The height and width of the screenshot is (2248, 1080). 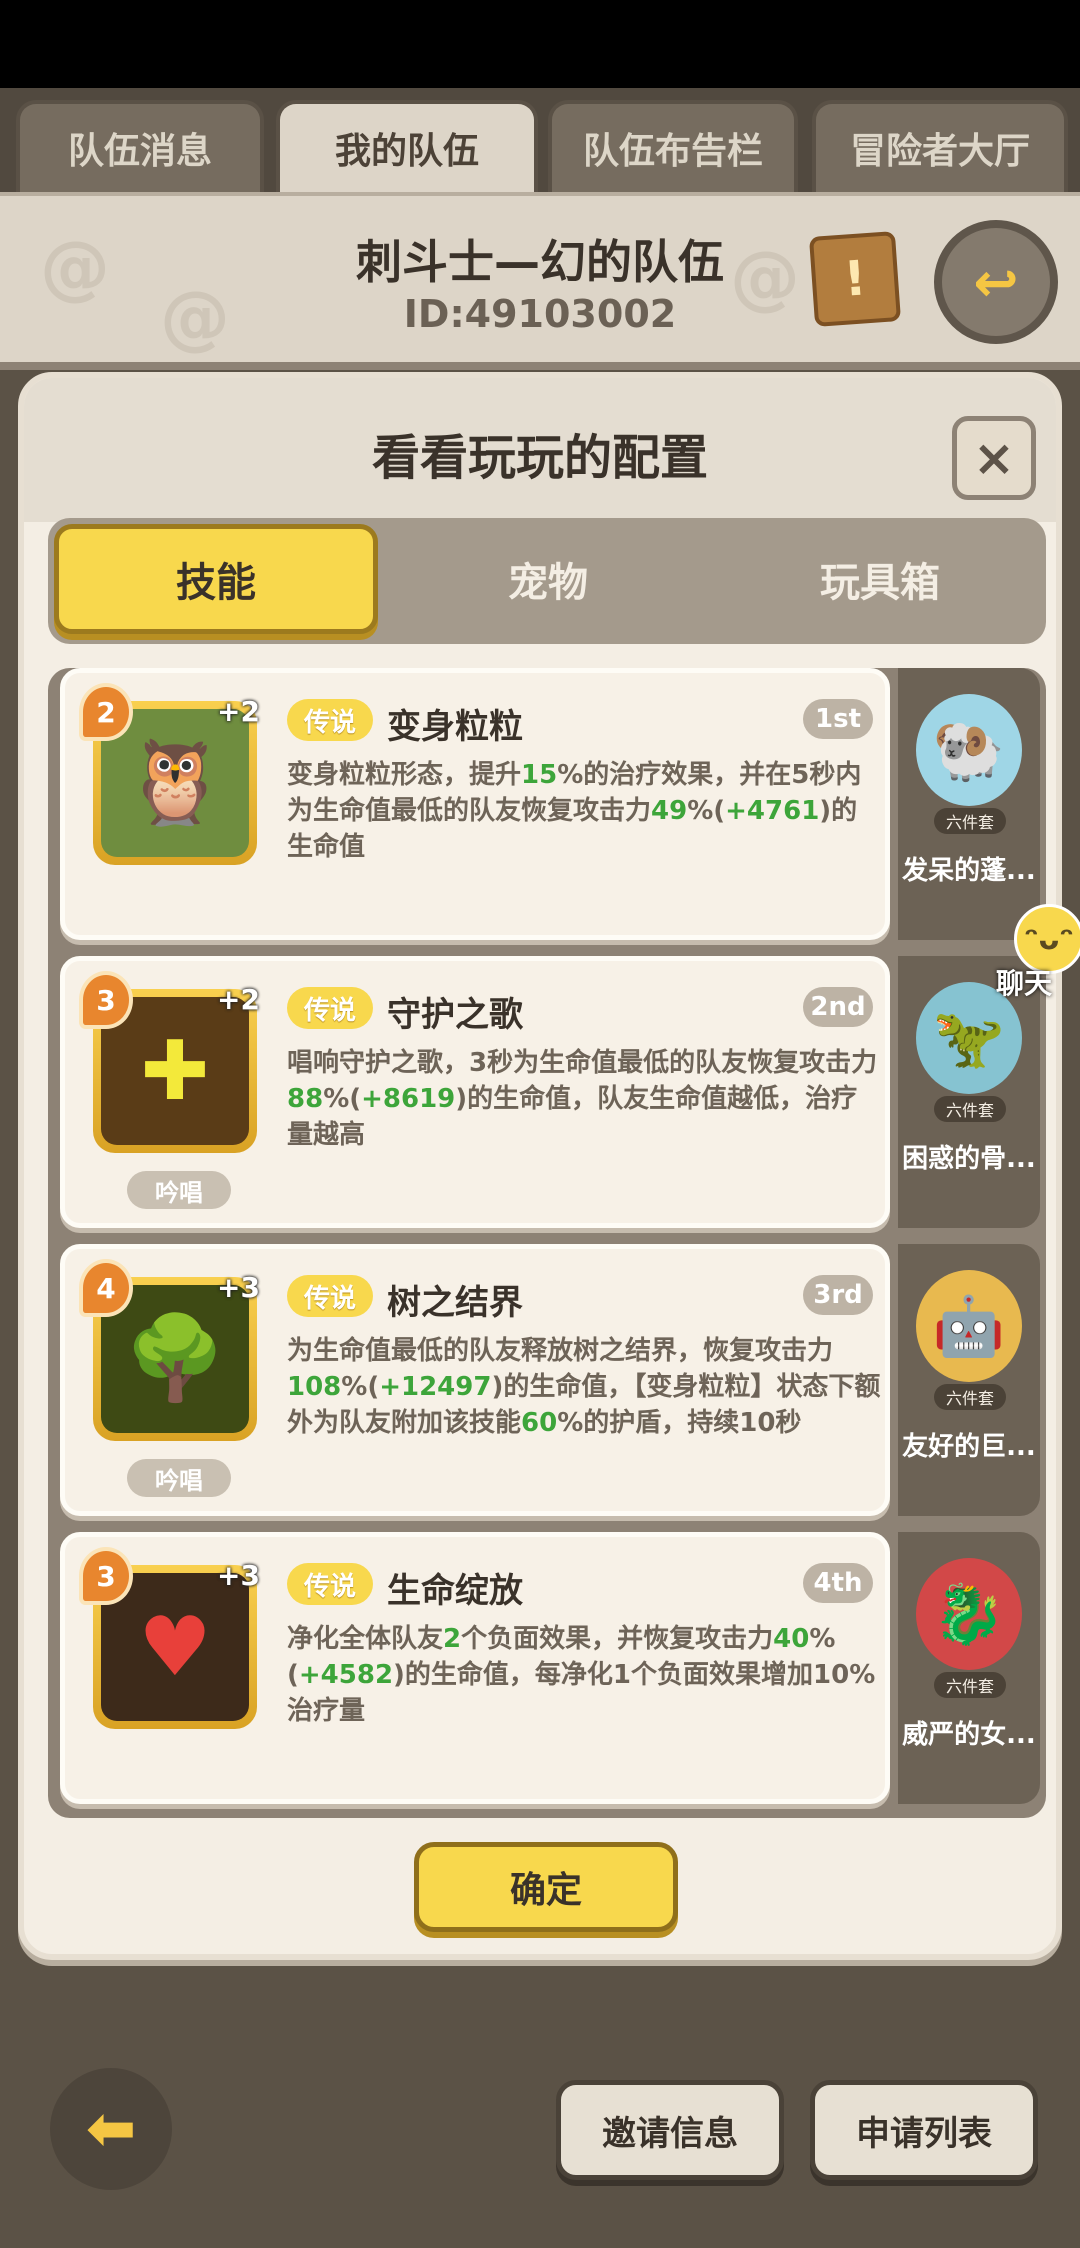 What do you see at coordinates (924, 2130) in the screenshot?
I see `apply-list-button: 申请列表` at bounding box center [924, 2130].